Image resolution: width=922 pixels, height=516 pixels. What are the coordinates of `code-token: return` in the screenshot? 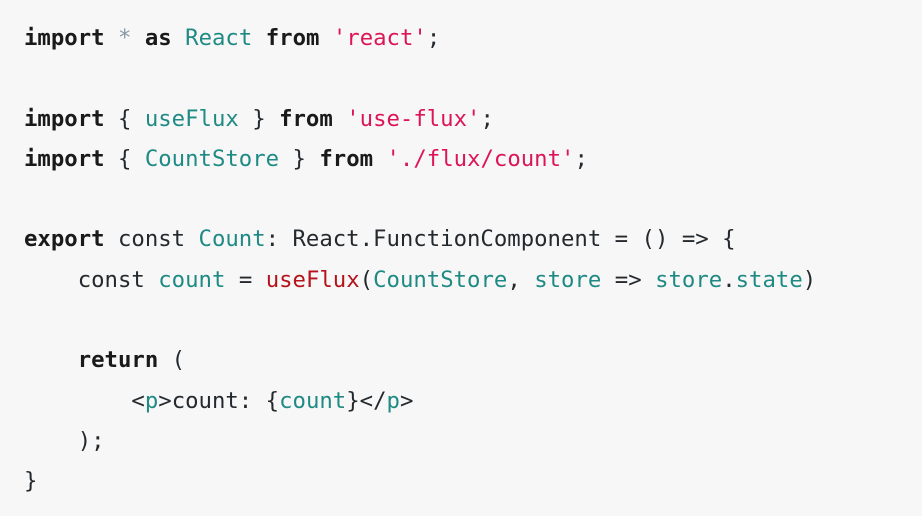 It's located at (118, 360).